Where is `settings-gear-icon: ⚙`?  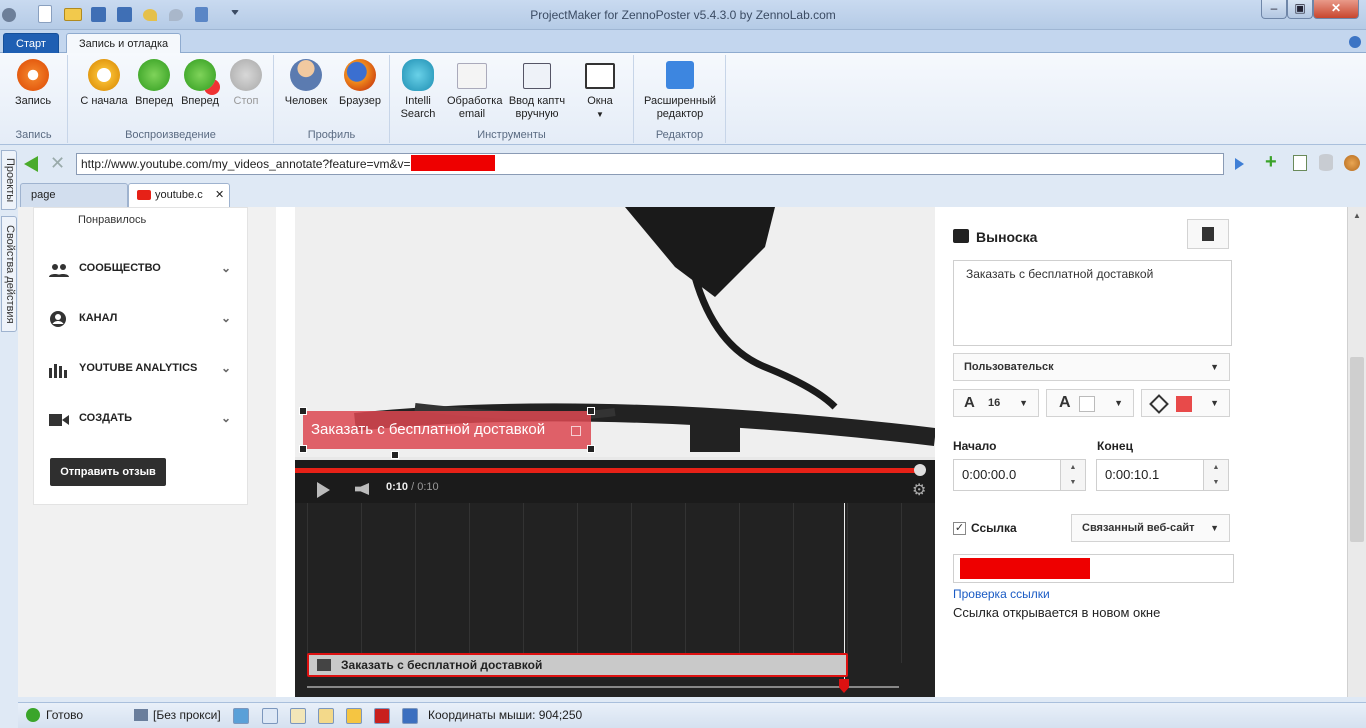
settings-gear-icon: ⚙ is located at coordinates (919, 490).